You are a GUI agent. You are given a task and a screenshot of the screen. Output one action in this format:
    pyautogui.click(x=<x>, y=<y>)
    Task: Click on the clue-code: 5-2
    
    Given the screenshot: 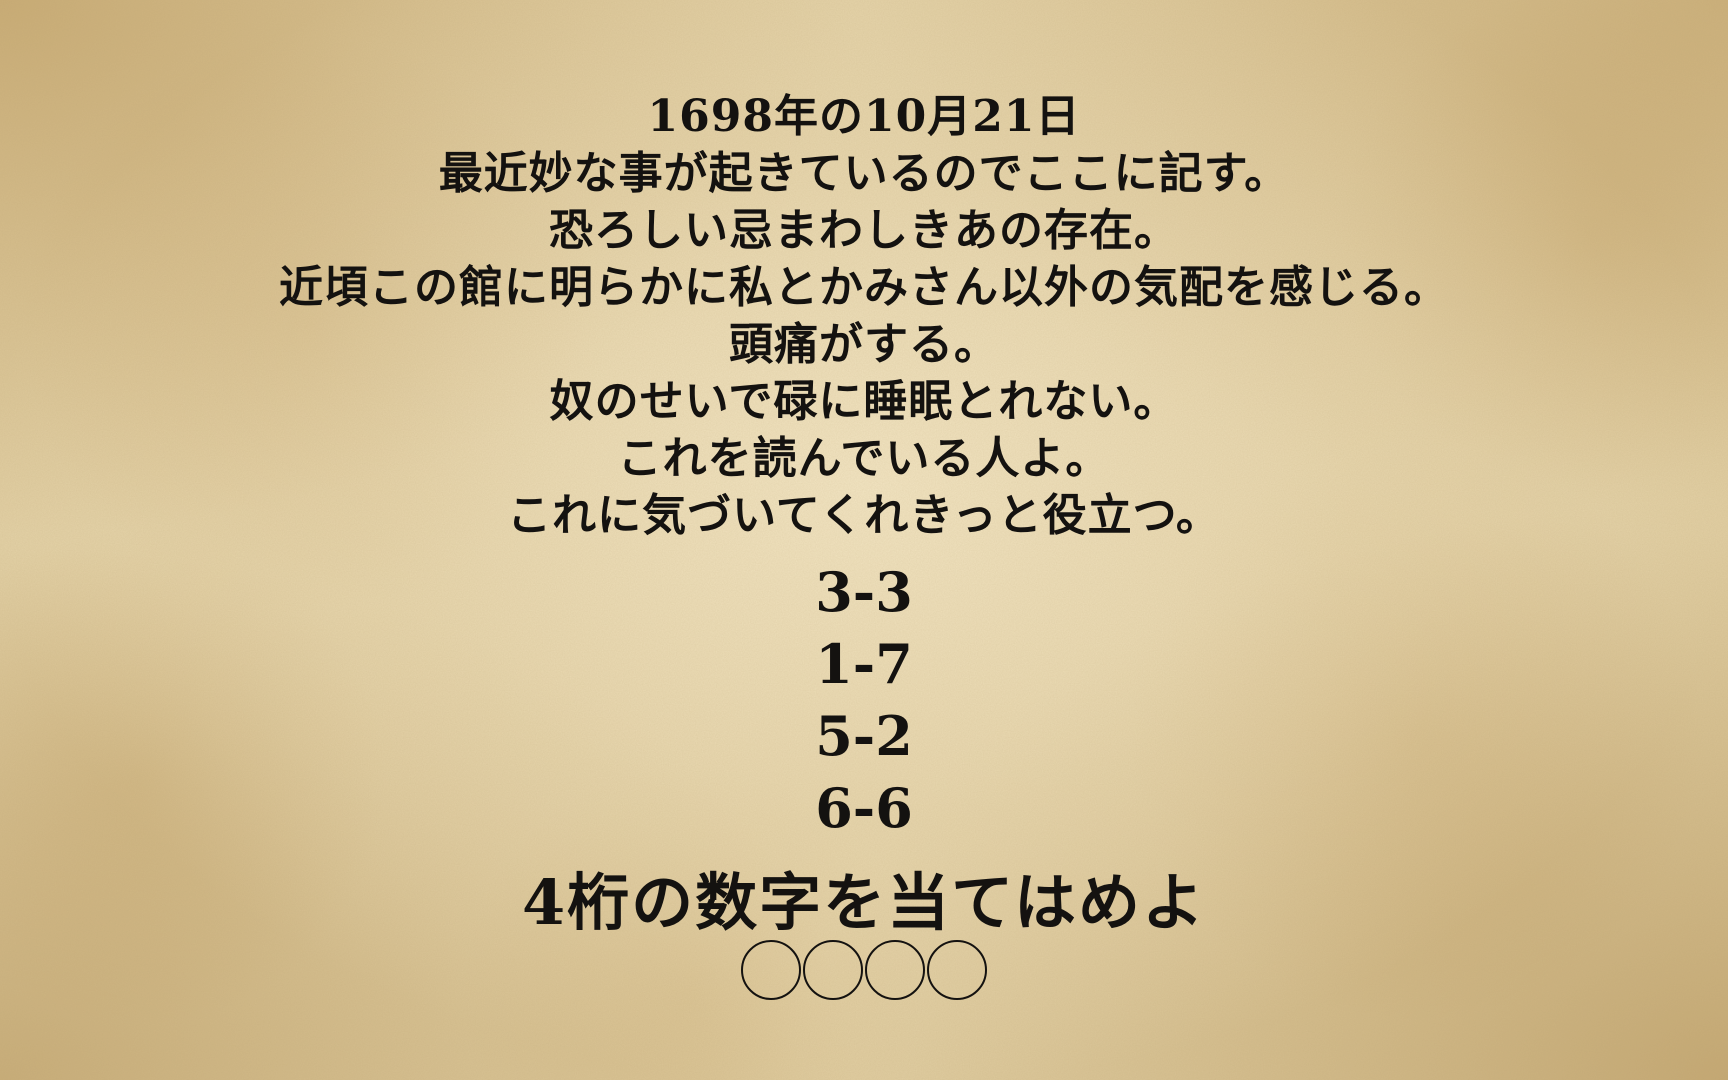 What is the action you would take?
    pyautogui.click(x=864, y=736)
    